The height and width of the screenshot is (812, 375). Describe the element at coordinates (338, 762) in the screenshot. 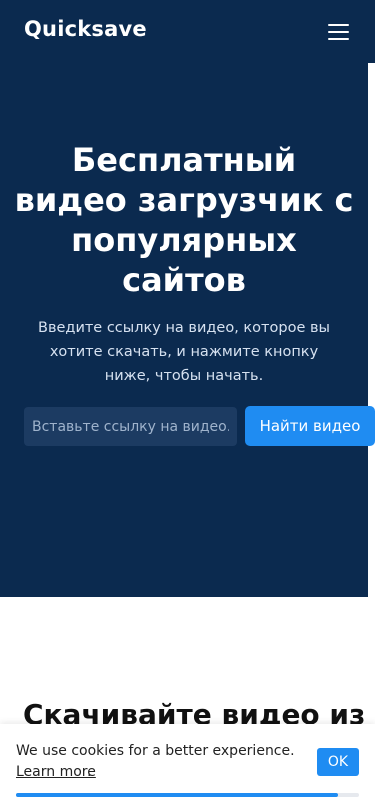

I see `cookie-ok-button: OK` at that location.